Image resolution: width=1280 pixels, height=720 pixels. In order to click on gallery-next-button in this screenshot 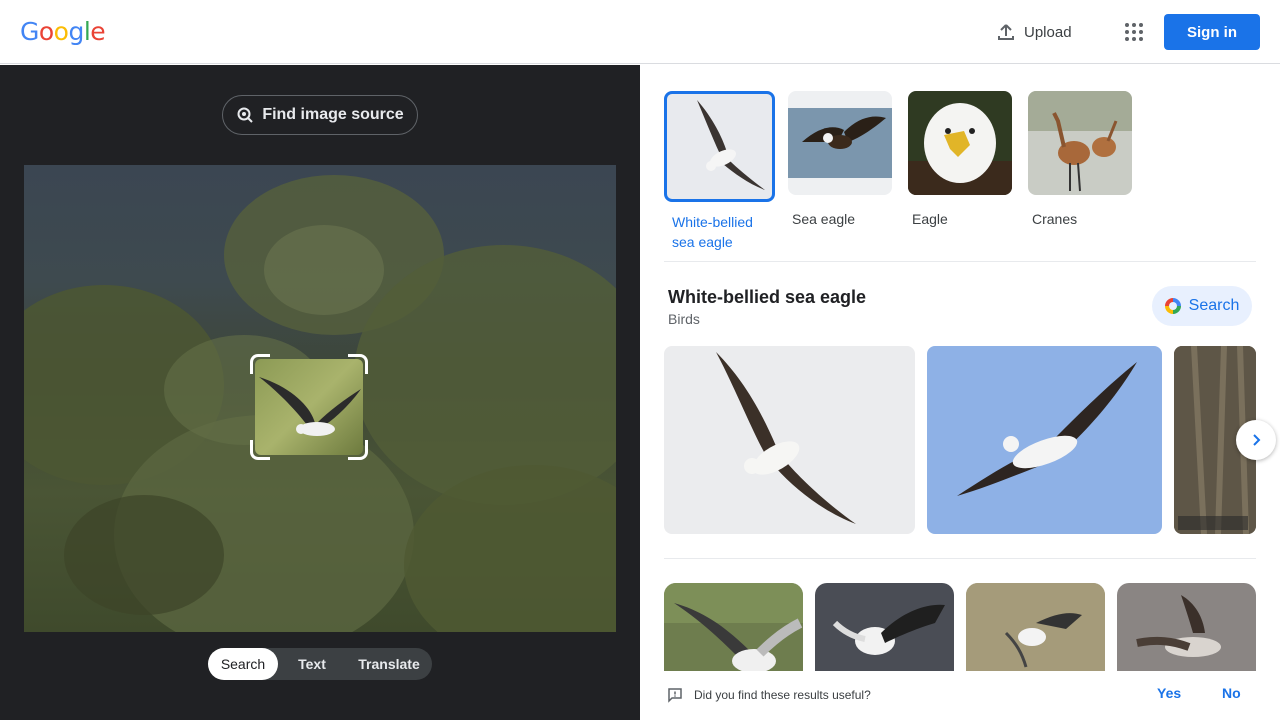, I will do `click(1256, 440)`.